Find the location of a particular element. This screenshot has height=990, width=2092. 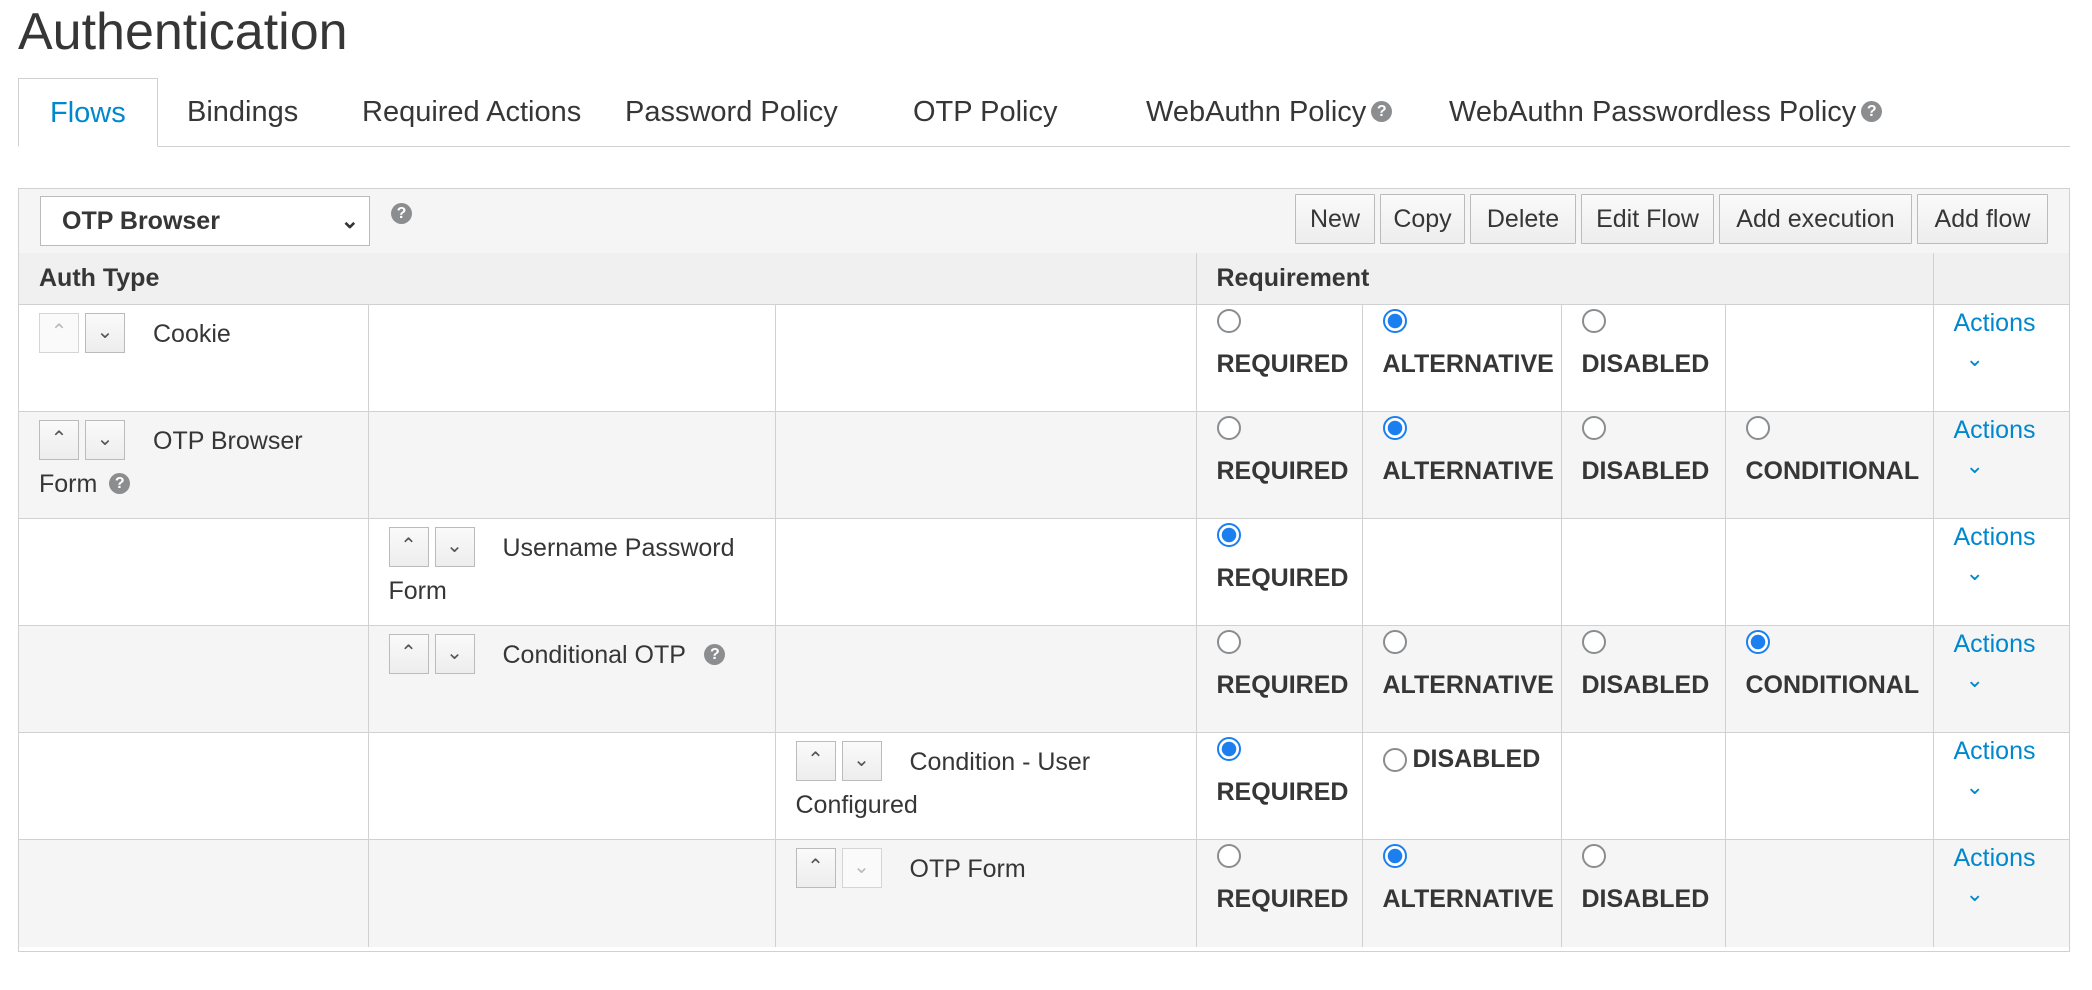

tab-webauthn-passwordless-policy: WebAuthn Passwordless Policy? is located at coordinates (1665, 112).